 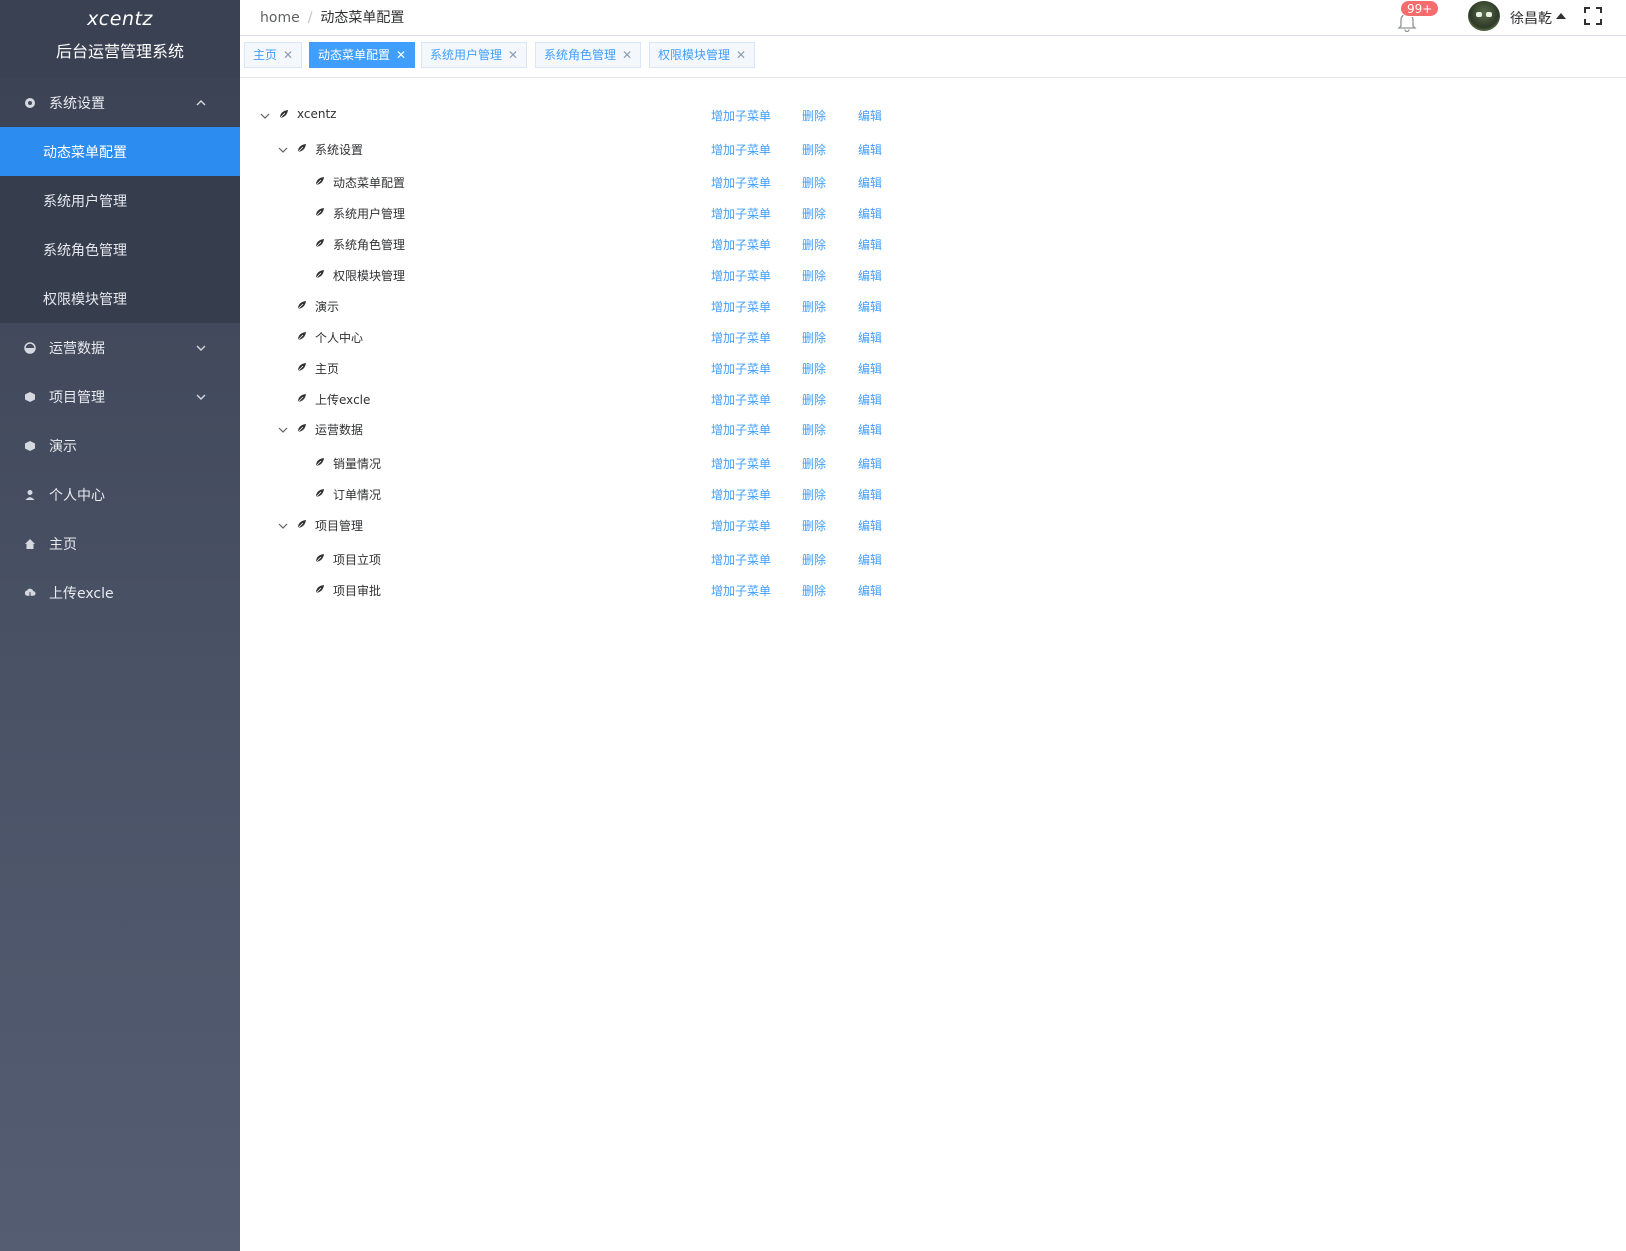 What do you see at coordinates (120, 347) in the screenshot?
I see `sidebar-group-operations-data: 运营数据` at bounding box center [120, 347].